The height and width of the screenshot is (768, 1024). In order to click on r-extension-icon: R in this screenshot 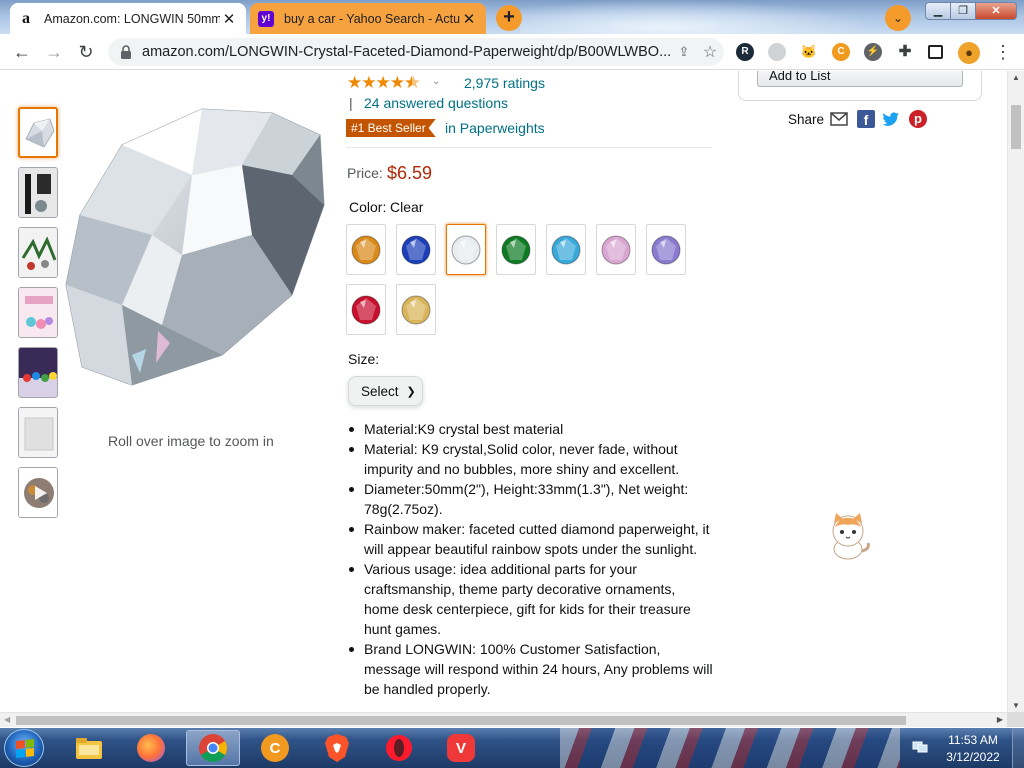, I will do `click(745, 52)`.